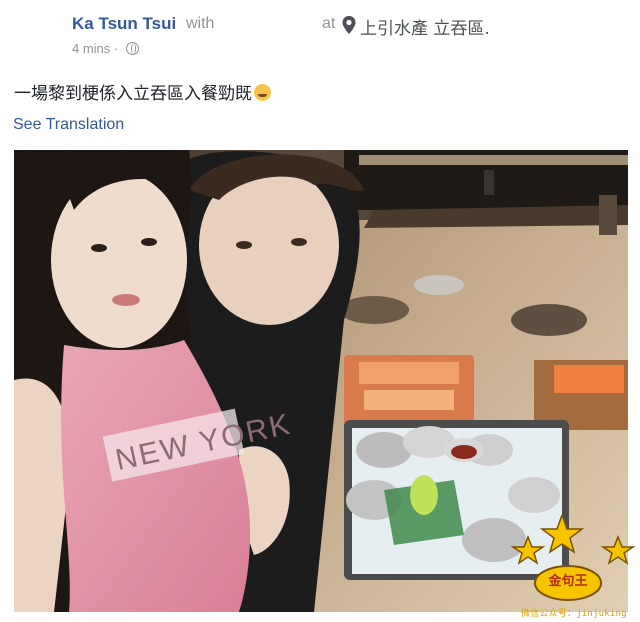 Image resolution: width=640 pixels, height=622 pixels. I want to click on post-meta: 4 mins ·, so click(105, 48).